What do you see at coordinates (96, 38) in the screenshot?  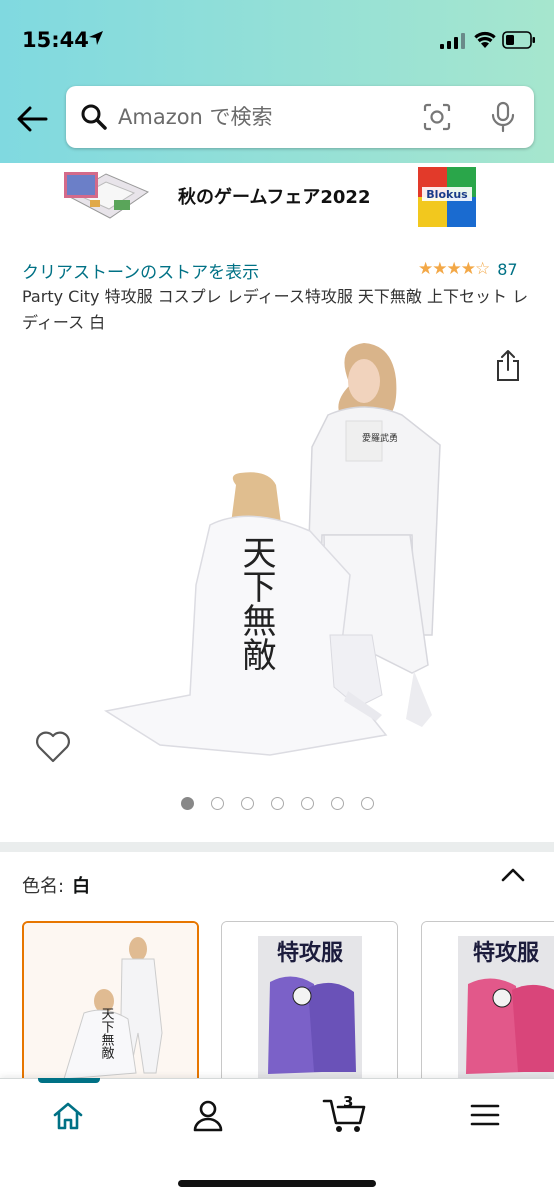 I see `location-arrow-icon` at bounding box center [96, 38].